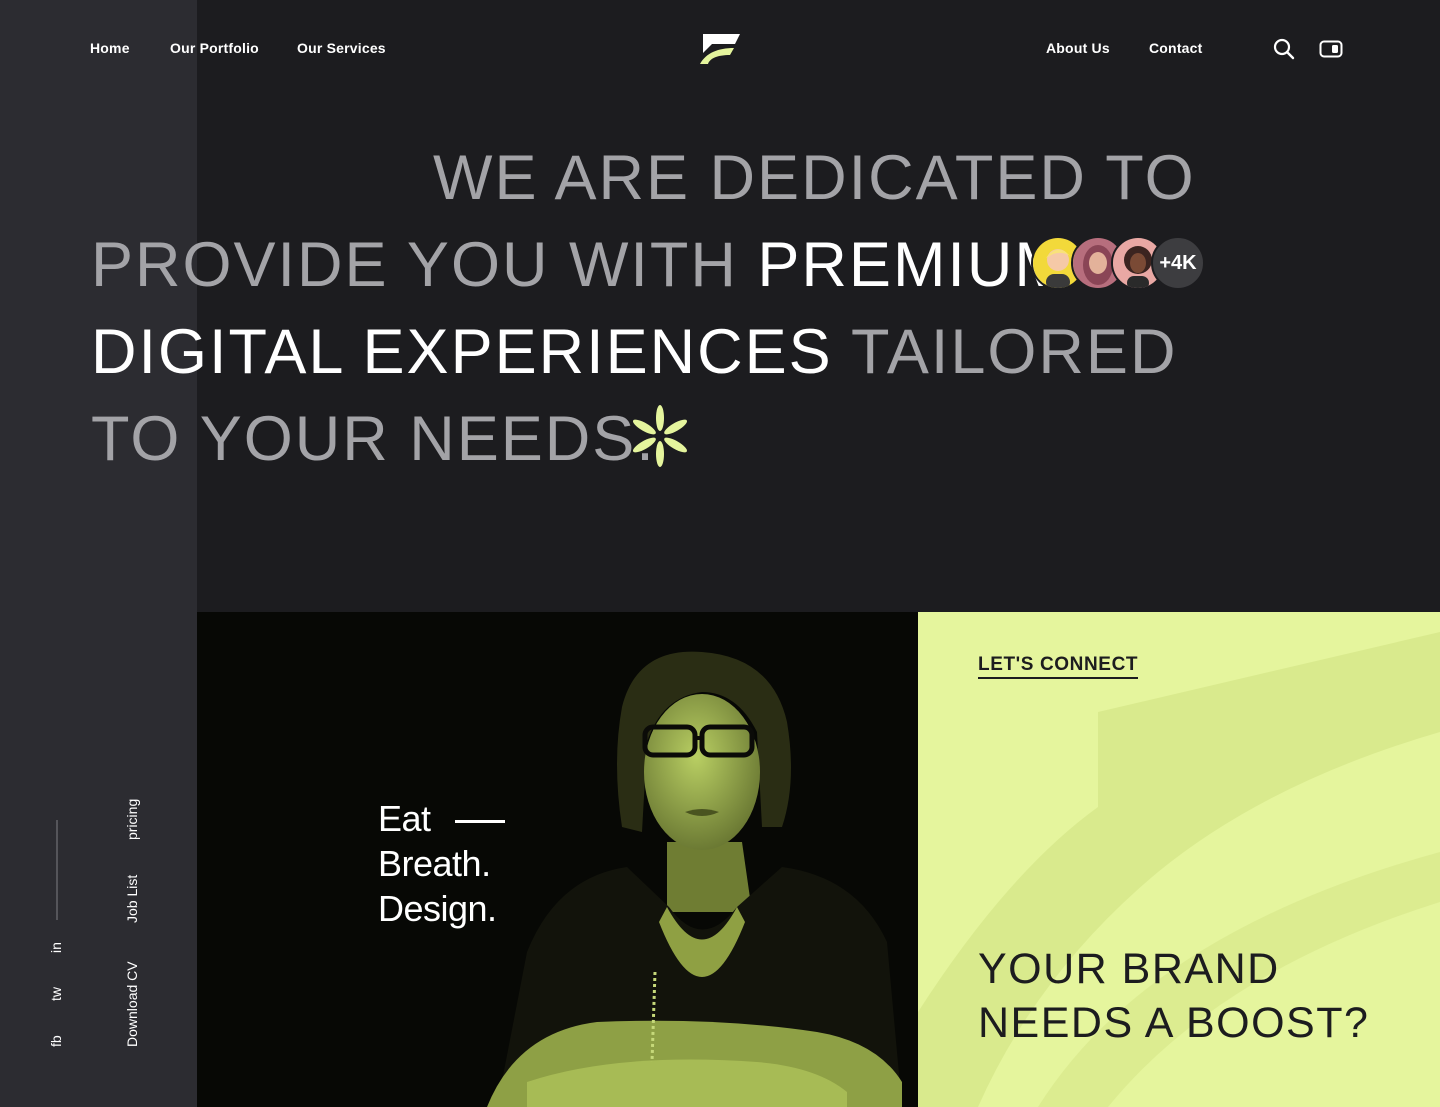  Describe the element at coordinates (132, 819) in the screenshot. I see `sidebar-link-pricing: pricing` at that location.